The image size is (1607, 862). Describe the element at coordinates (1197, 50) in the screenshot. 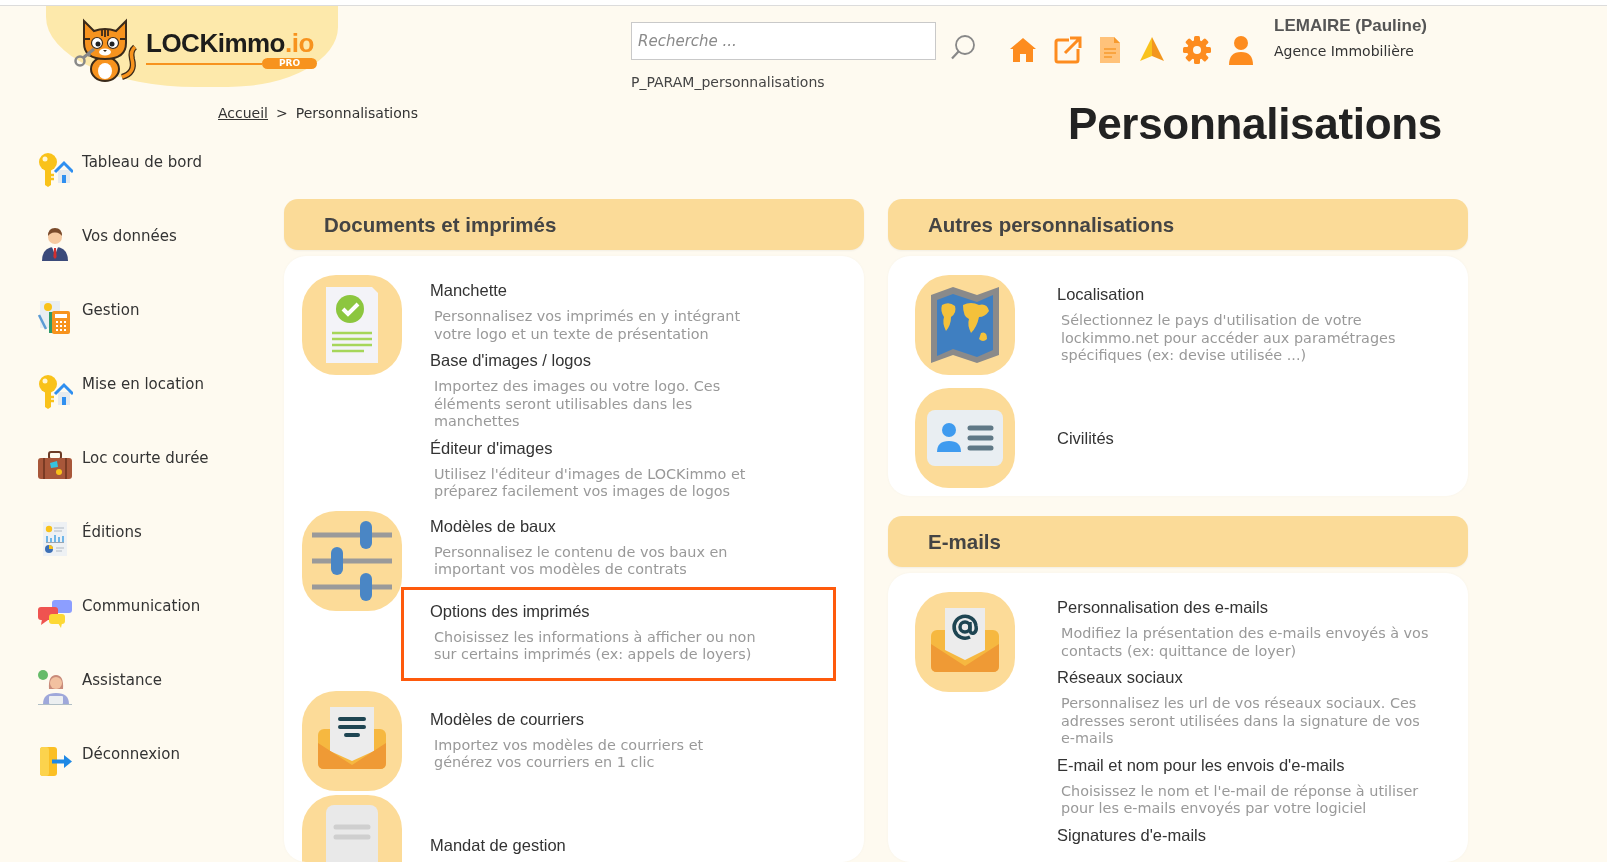

I see `settings-icon` at that location.